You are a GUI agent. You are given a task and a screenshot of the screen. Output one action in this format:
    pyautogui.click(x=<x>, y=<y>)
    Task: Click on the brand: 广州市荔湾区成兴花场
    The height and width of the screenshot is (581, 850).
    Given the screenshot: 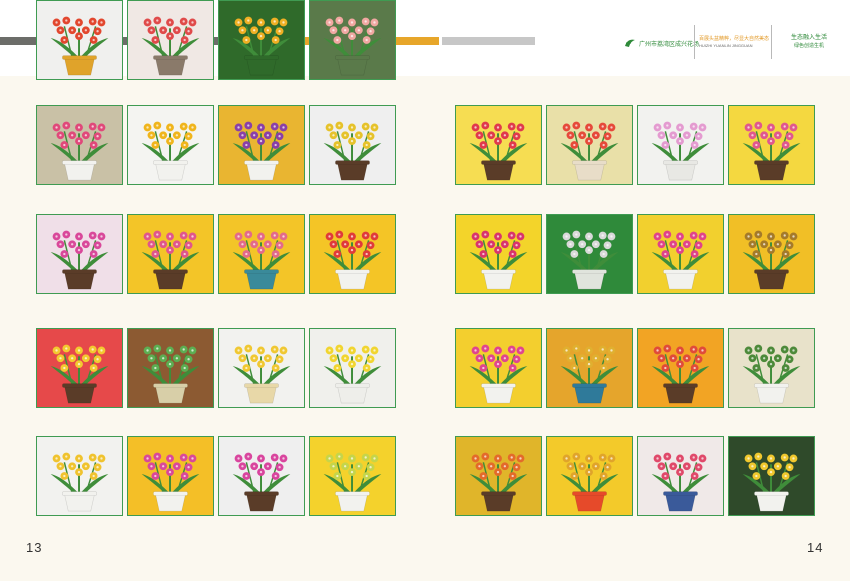 What is the action you would take?
    pyautogui.click(x=661, y=43)
    